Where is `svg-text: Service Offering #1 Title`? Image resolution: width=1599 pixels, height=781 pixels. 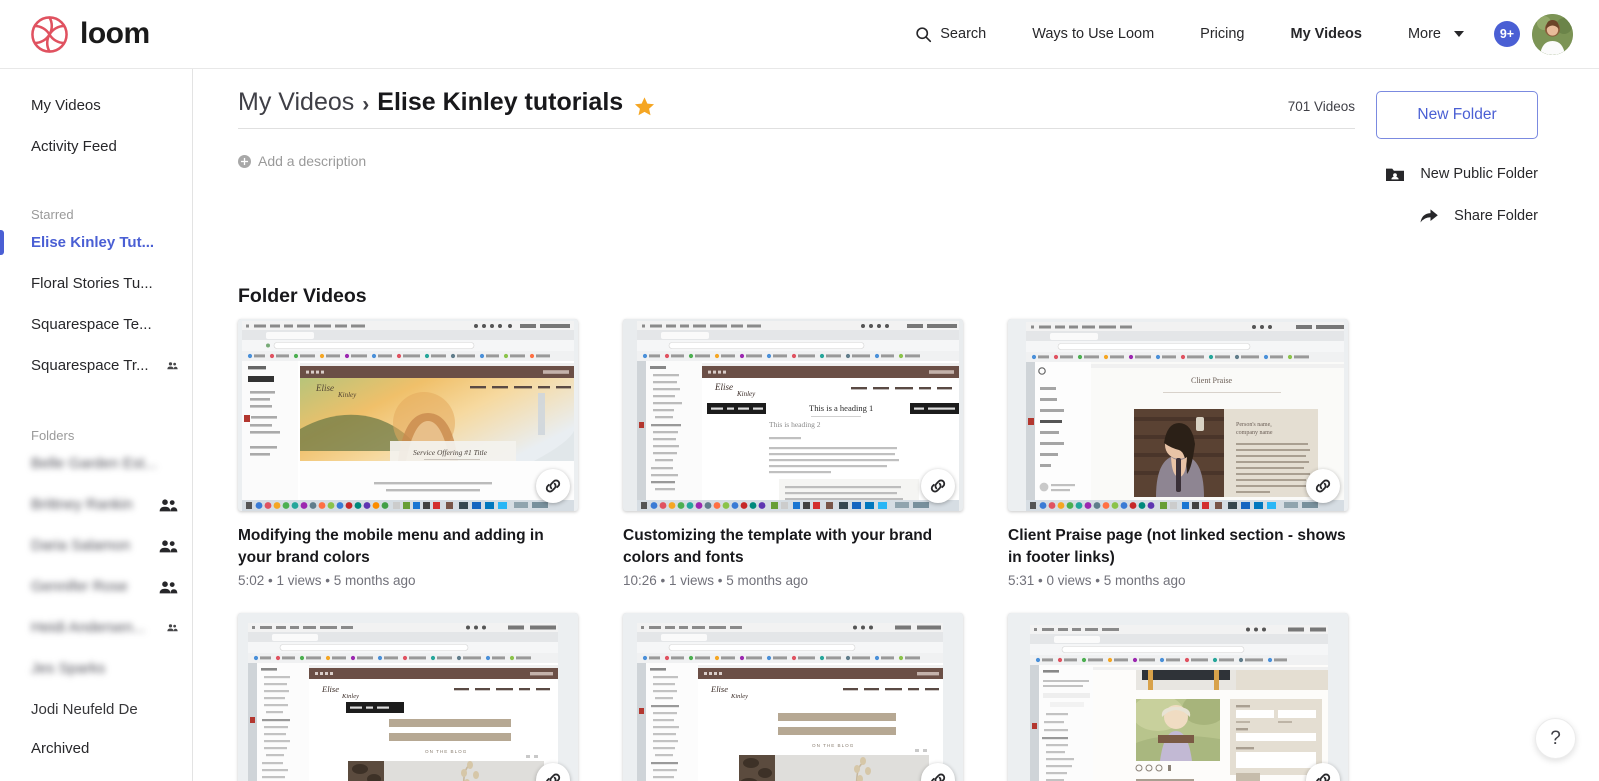
svg-text: Service Offering #1 Title is located at coordinates (450, 452).